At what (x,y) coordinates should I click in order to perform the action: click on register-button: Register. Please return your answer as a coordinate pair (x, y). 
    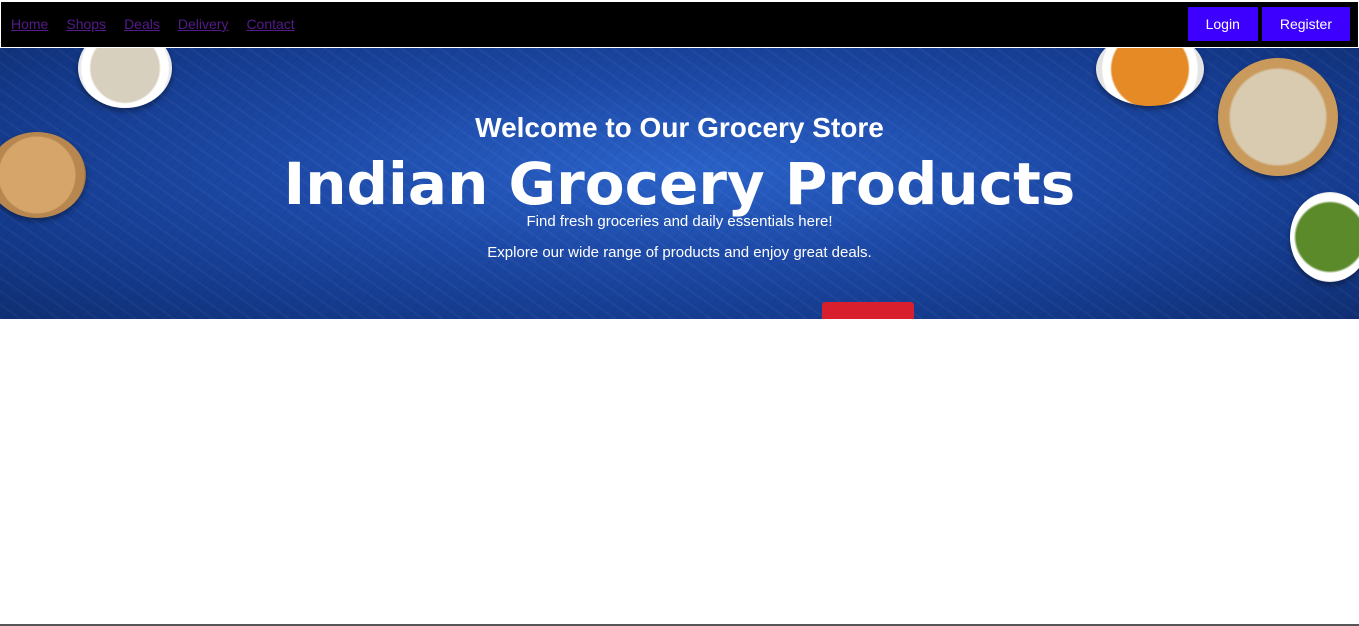
    Looking at the image, I should click on (1305, 24).